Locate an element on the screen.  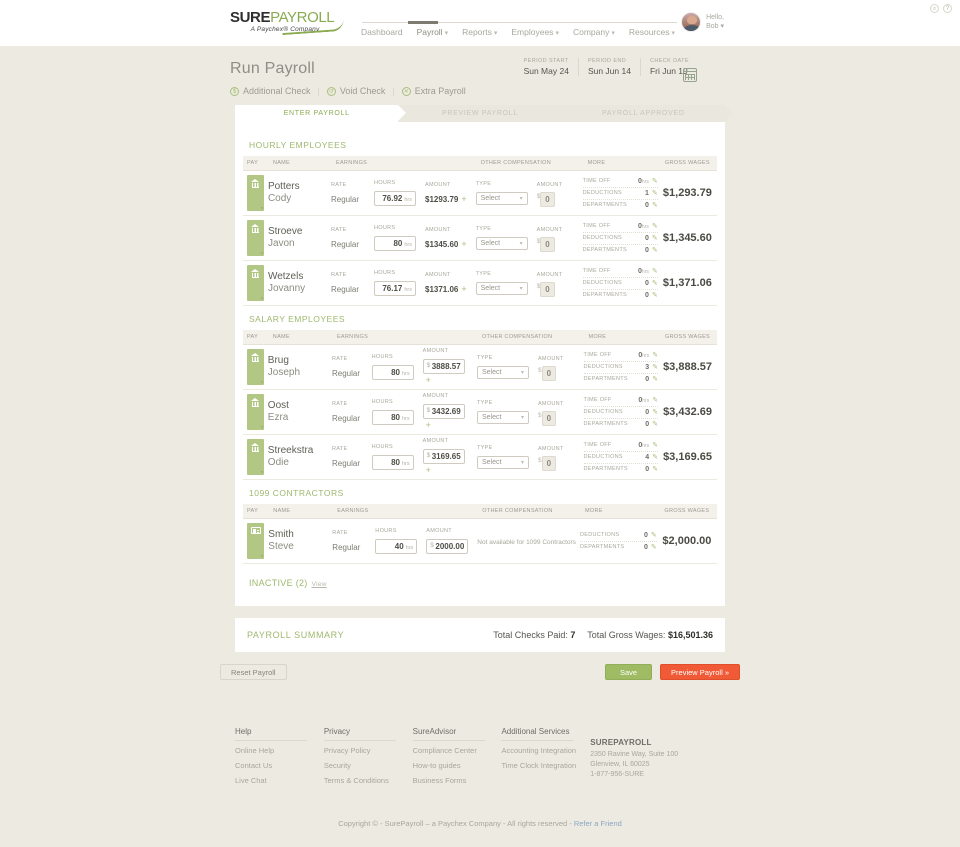
search-icon: ⌕ is located at coordinates (934, 8).